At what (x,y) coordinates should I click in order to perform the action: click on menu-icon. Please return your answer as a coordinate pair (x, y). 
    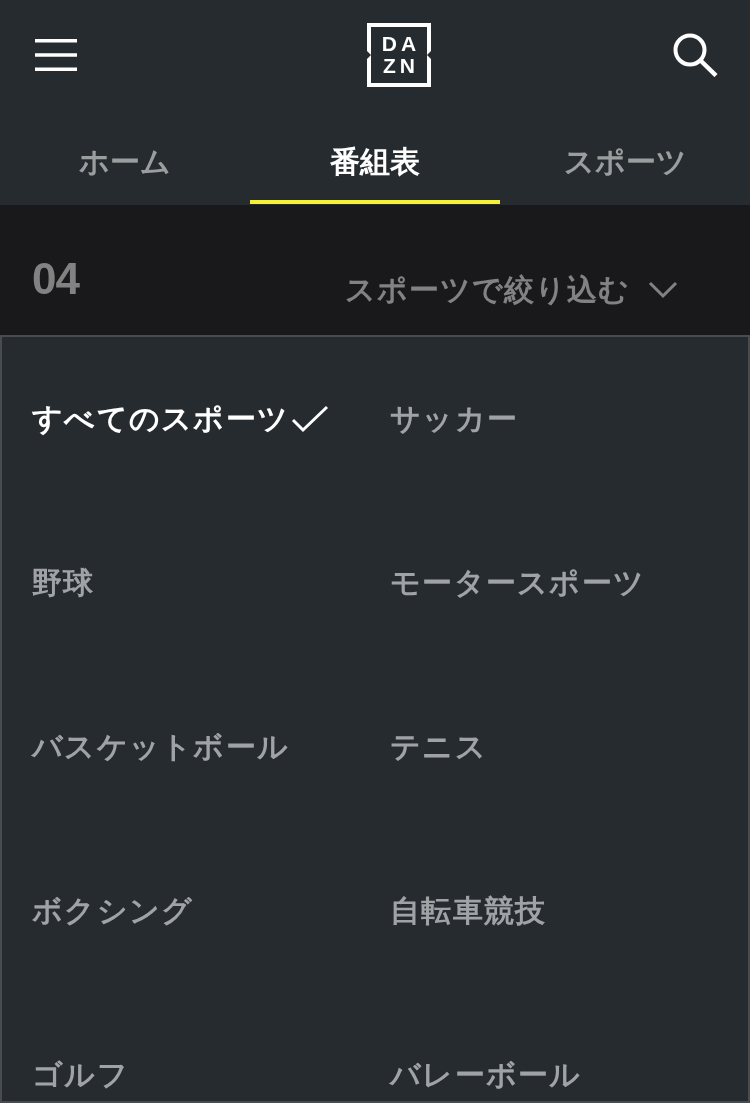
    Looking at the image, I should click on (56, 55).